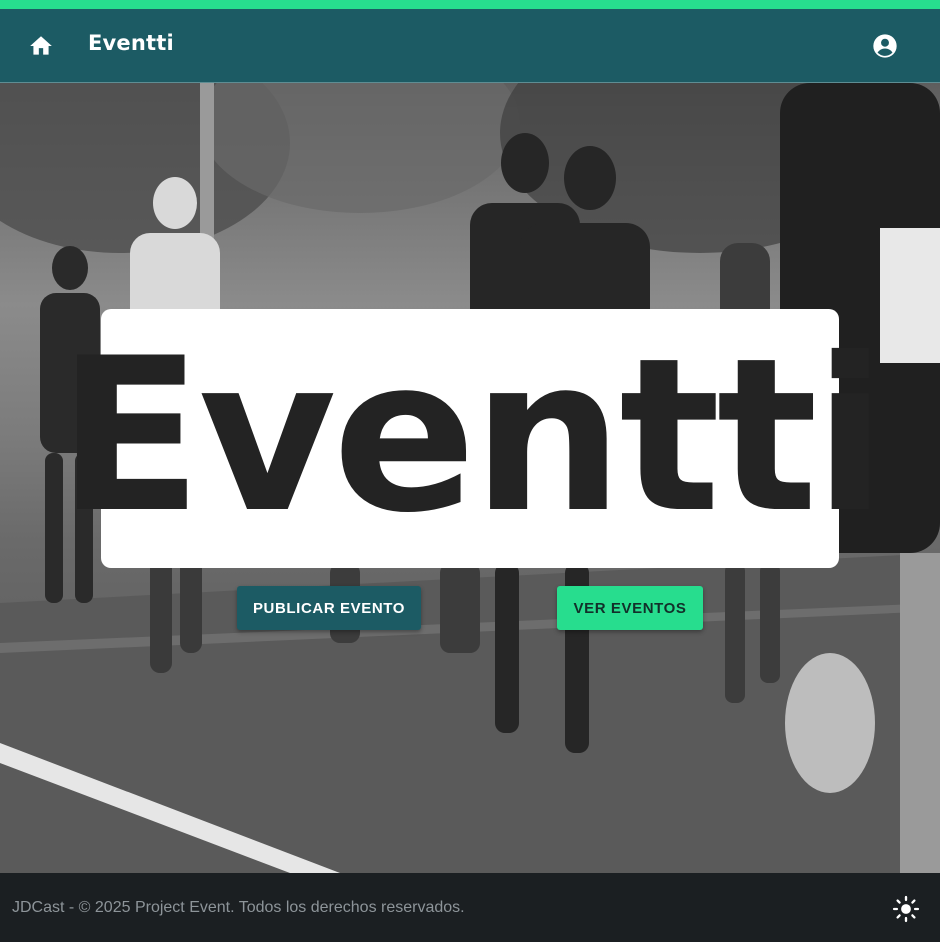 This screenshot has width=940, height=942. I want to click on home-icon, so click(41, 45).